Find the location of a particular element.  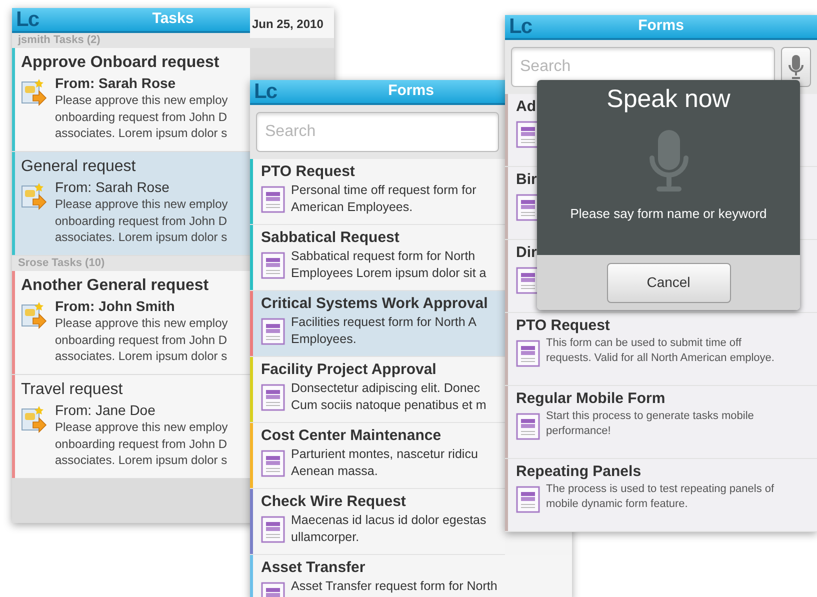

form-description: Personal time off request form for American Employees. is located at coordinates (383, 198).